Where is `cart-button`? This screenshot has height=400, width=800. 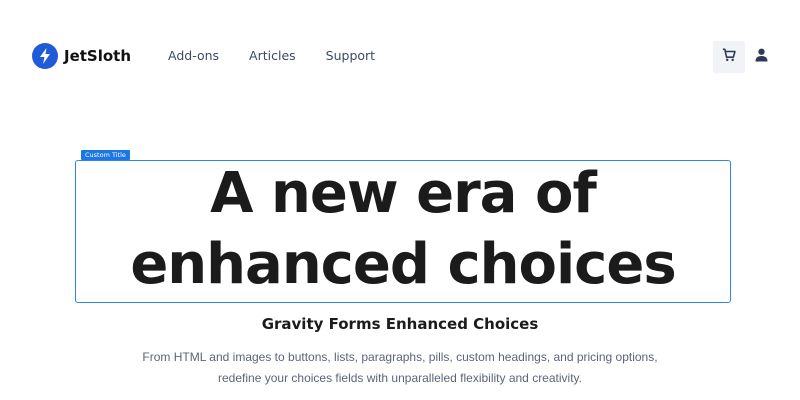 cart-button is located at coordinates (729, 57).